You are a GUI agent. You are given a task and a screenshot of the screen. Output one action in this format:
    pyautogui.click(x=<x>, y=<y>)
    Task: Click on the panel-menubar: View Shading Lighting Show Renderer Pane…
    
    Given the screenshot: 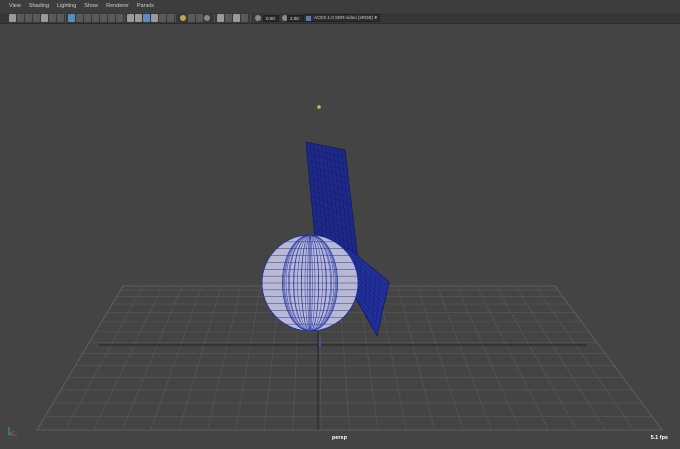 What is the action you would take?
    pyautogui.click(x=340, y=6)
    